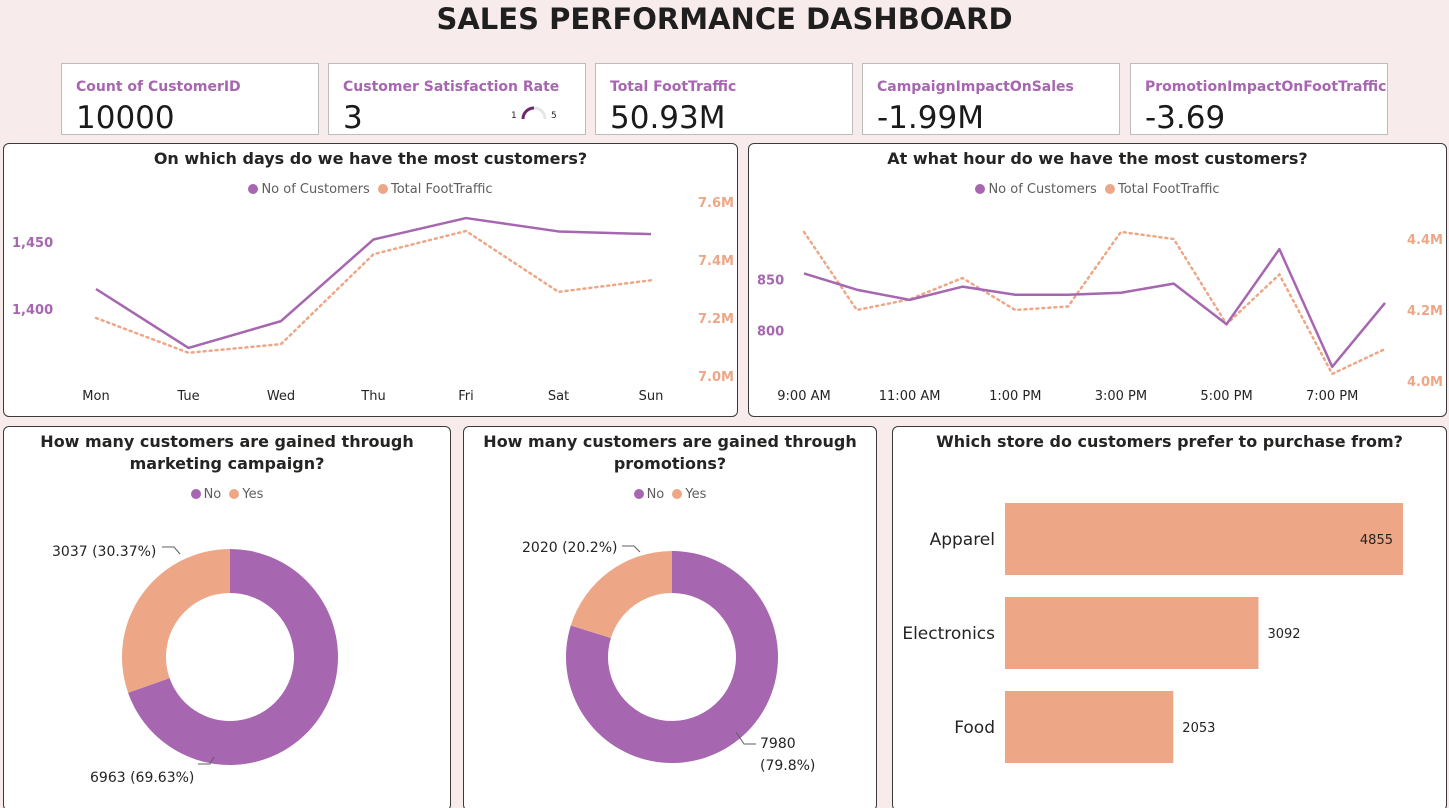  What do you see at coordinates (948, 634) in the screenshot?
I see `category-label: Electronics` at bounding box center [948, 634].